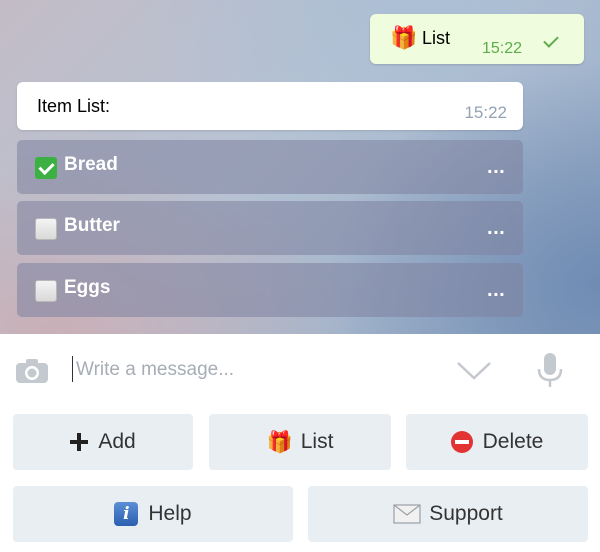  Describe the element at coordinates (436, 38) in the screenshot. I see `message-text: List` at that location.